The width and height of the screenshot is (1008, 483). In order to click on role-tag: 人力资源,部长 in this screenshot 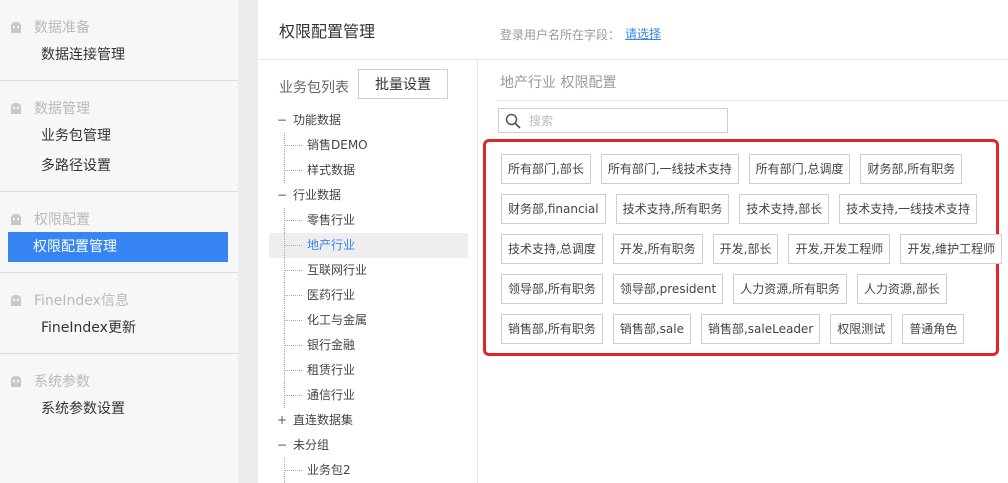, I will do `click(902, 289)`.